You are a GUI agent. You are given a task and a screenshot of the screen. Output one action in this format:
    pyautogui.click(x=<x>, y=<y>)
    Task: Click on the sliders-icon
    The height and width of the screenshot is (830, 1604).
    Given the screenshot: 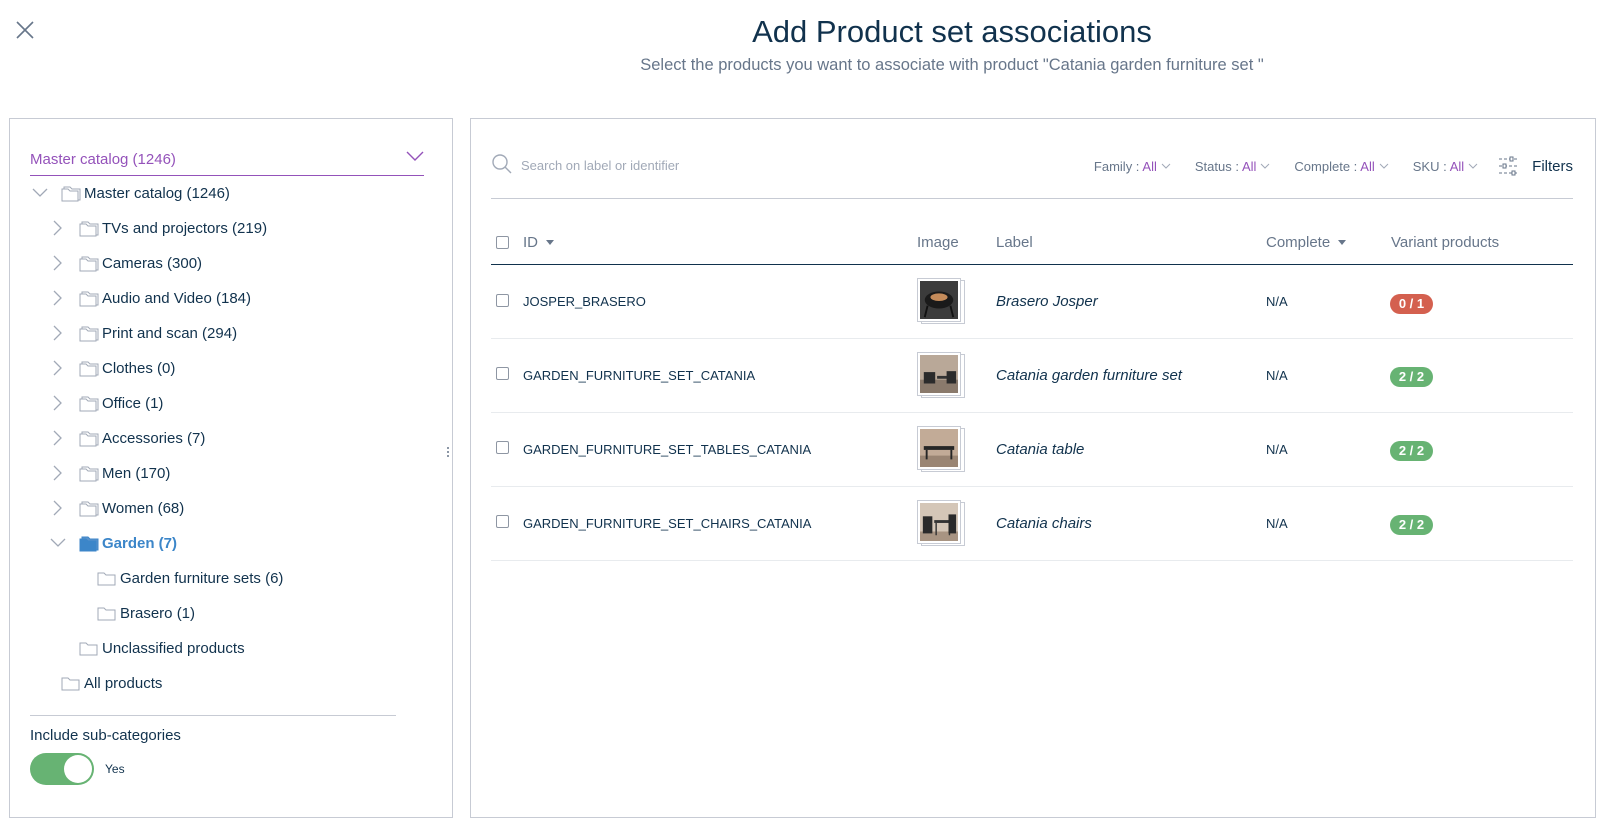 What is the action you would take?
    pyautogui.click(x=1509, y=166)
    